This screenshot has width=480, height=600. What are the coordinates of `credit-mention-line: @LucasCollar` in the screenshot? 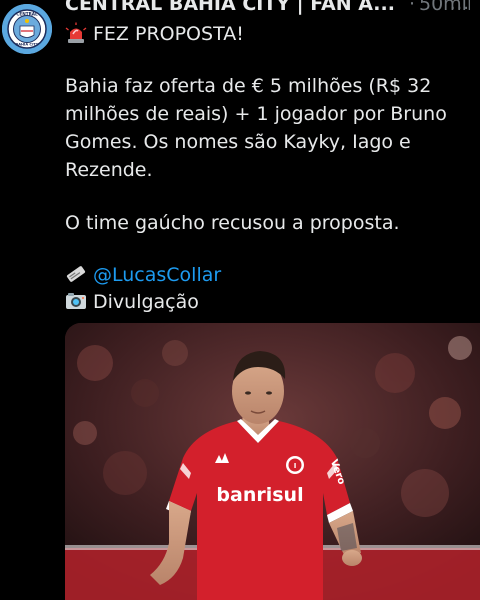 It's located at (143, 275).